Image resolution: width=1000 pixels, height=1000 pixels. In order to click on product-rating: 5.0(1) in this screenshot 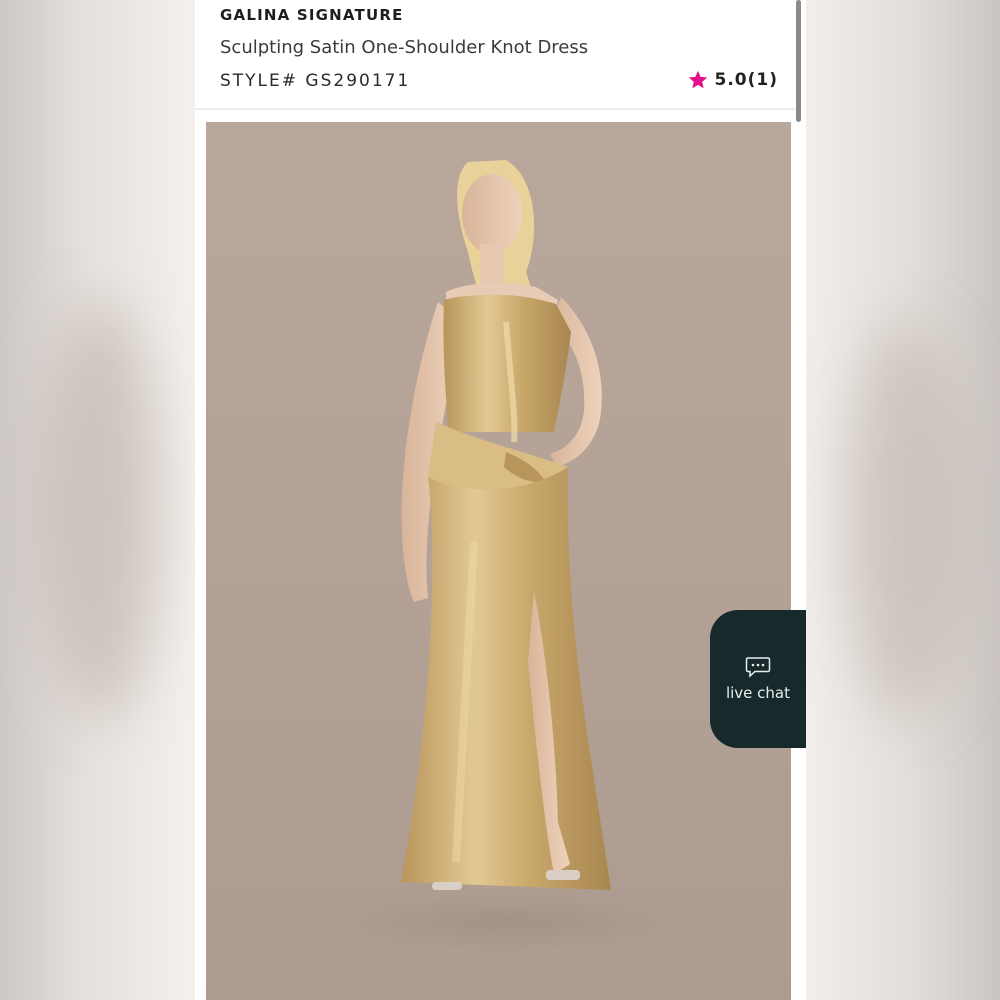, I will do `click(732, 80)`.